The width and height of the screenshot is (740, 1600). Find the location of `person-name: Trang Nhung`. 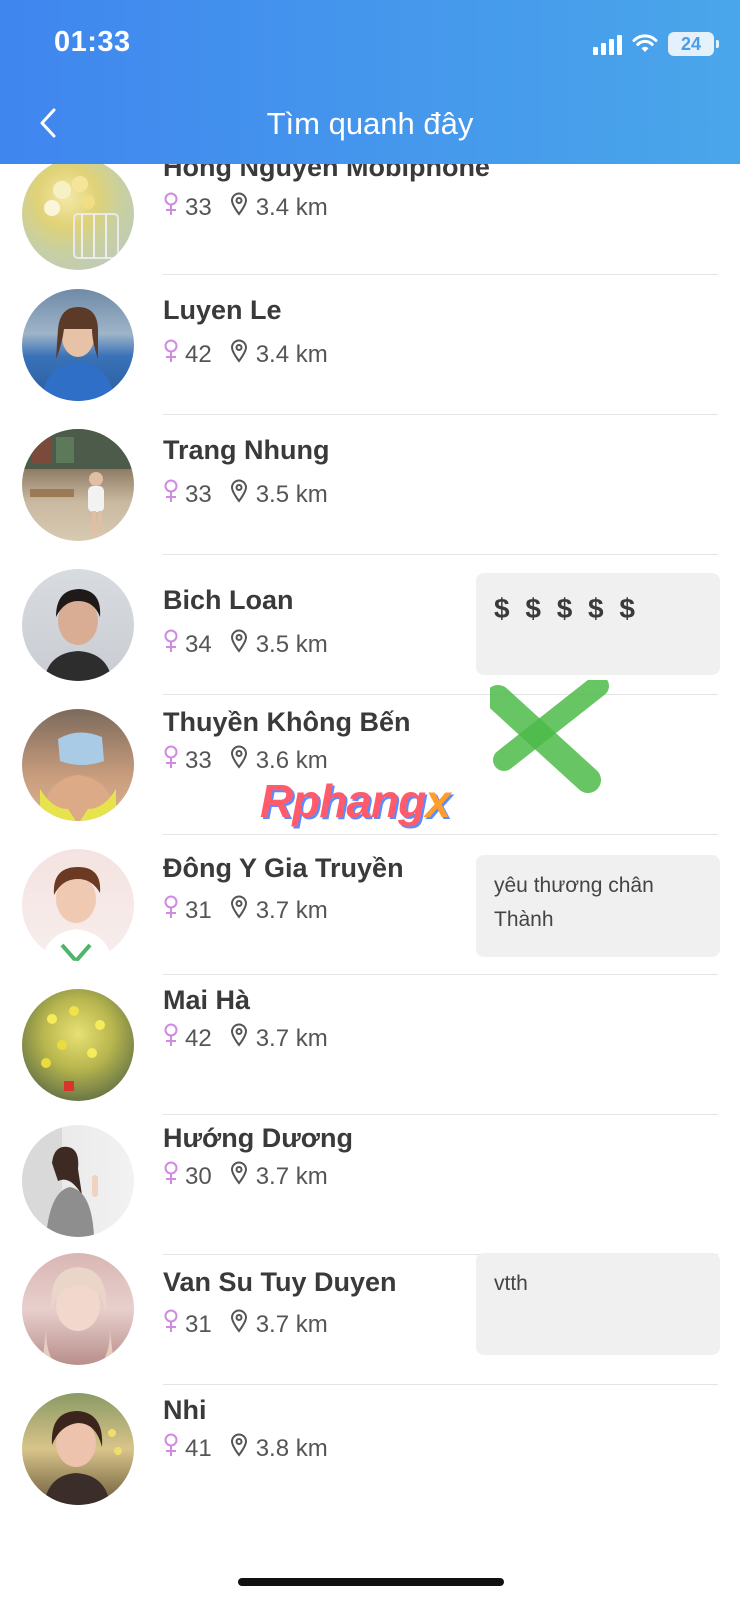

person-name: Trang Nhung is located at coordinates (246, 450).